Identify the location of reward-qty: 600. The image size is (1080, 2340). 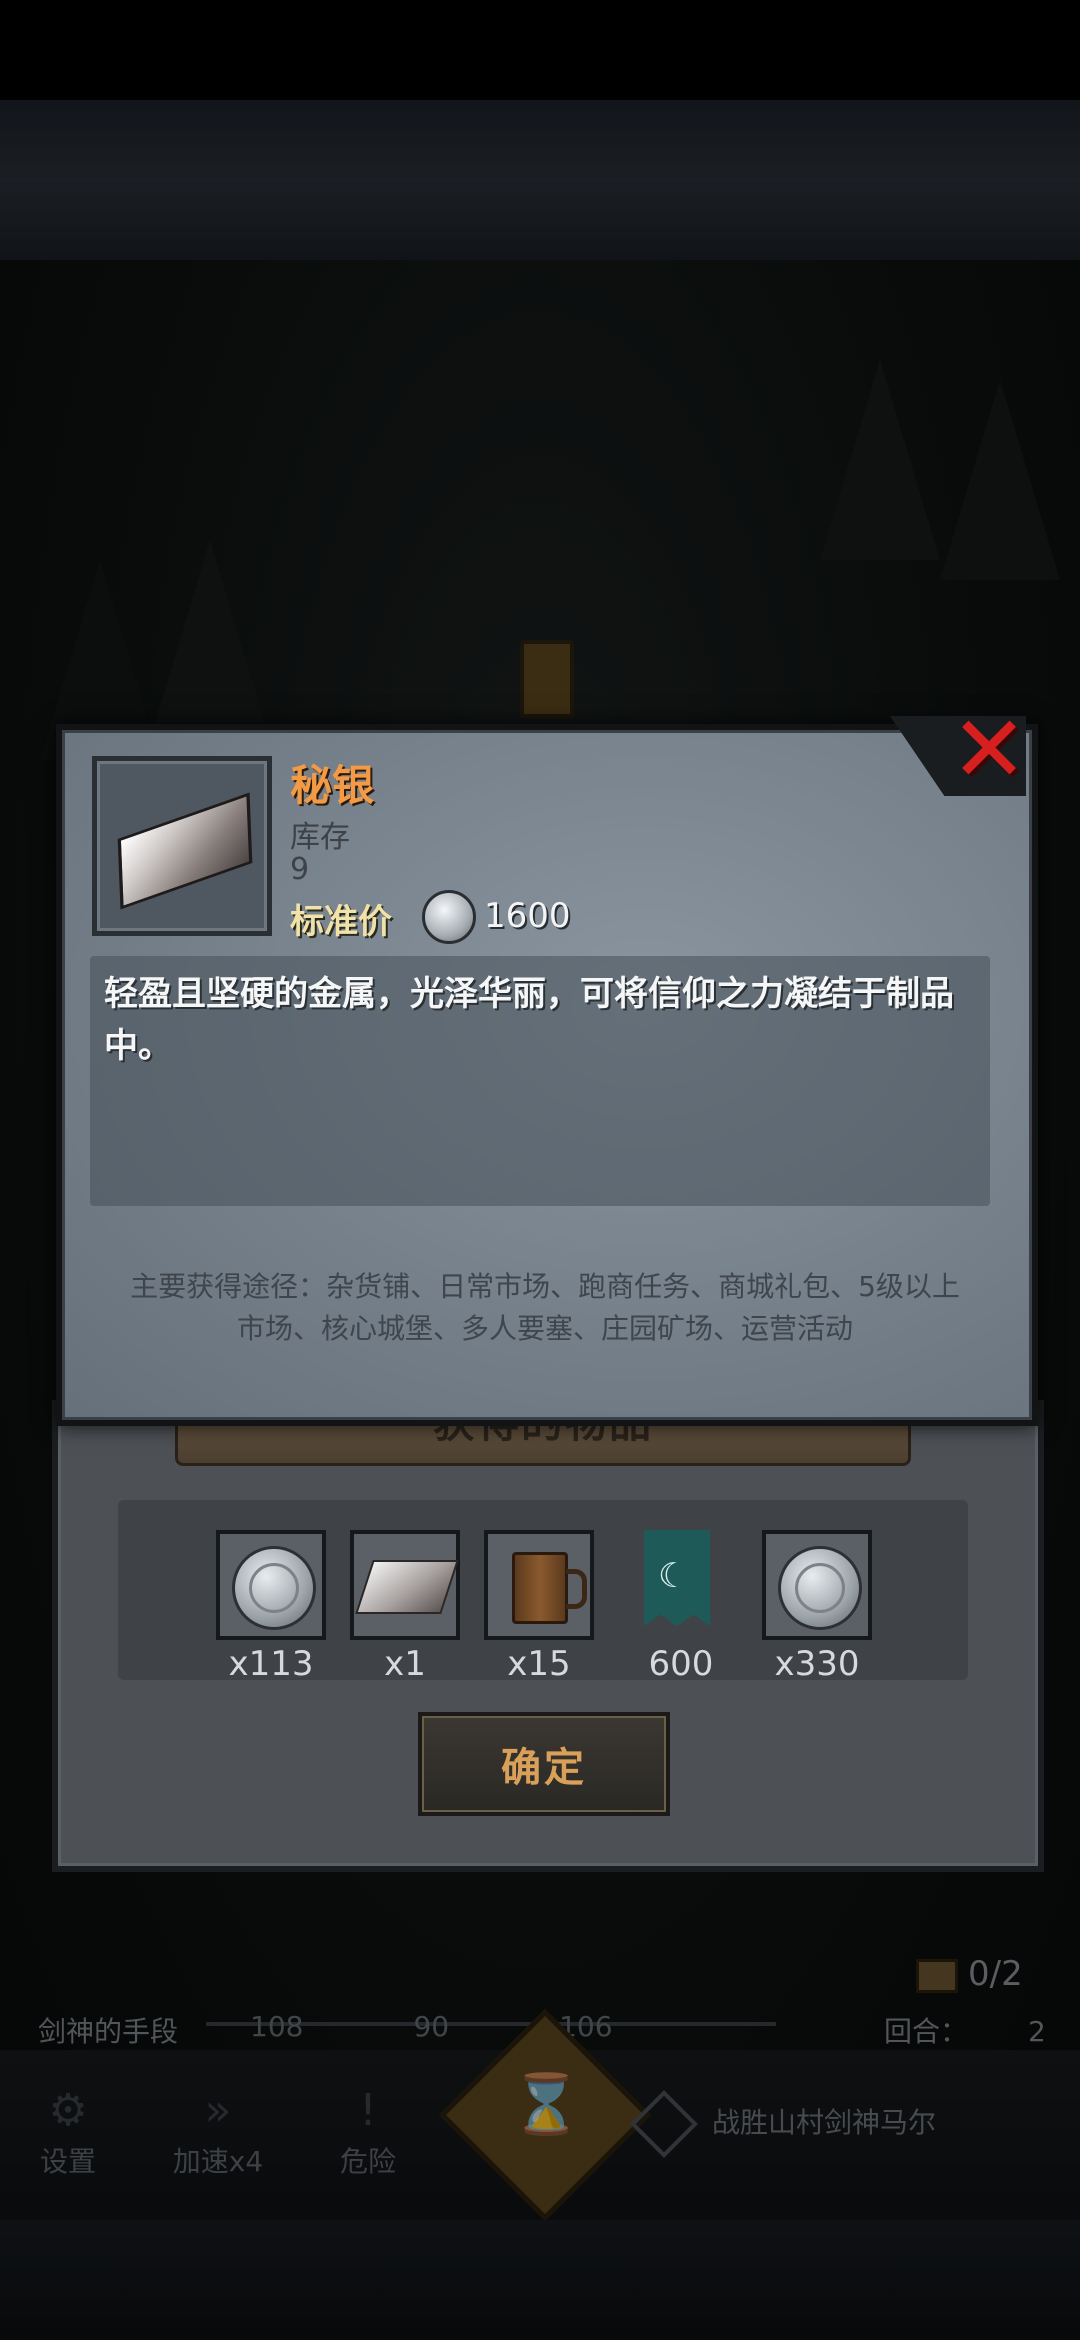
(681, 1664).